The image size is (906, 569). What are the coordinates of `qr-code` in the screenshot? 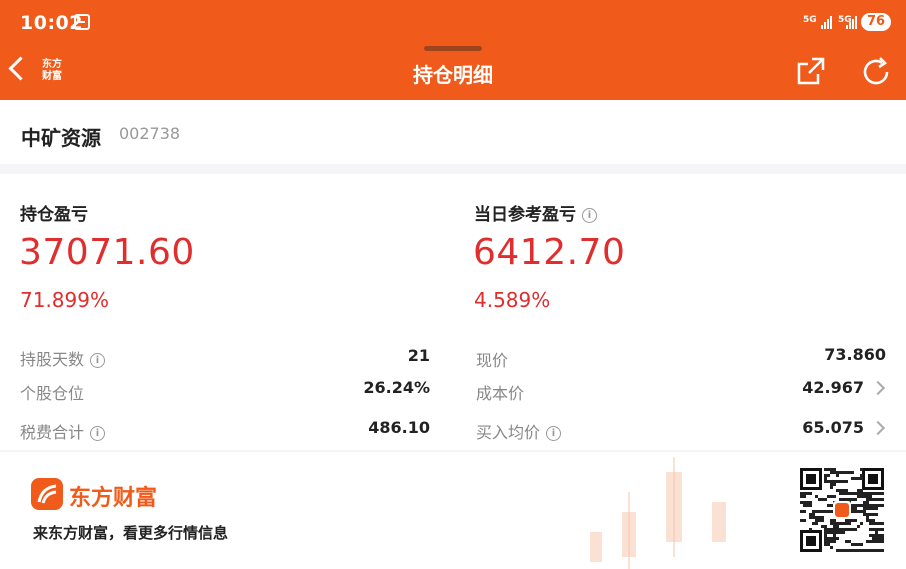 It's located at (842, 510).